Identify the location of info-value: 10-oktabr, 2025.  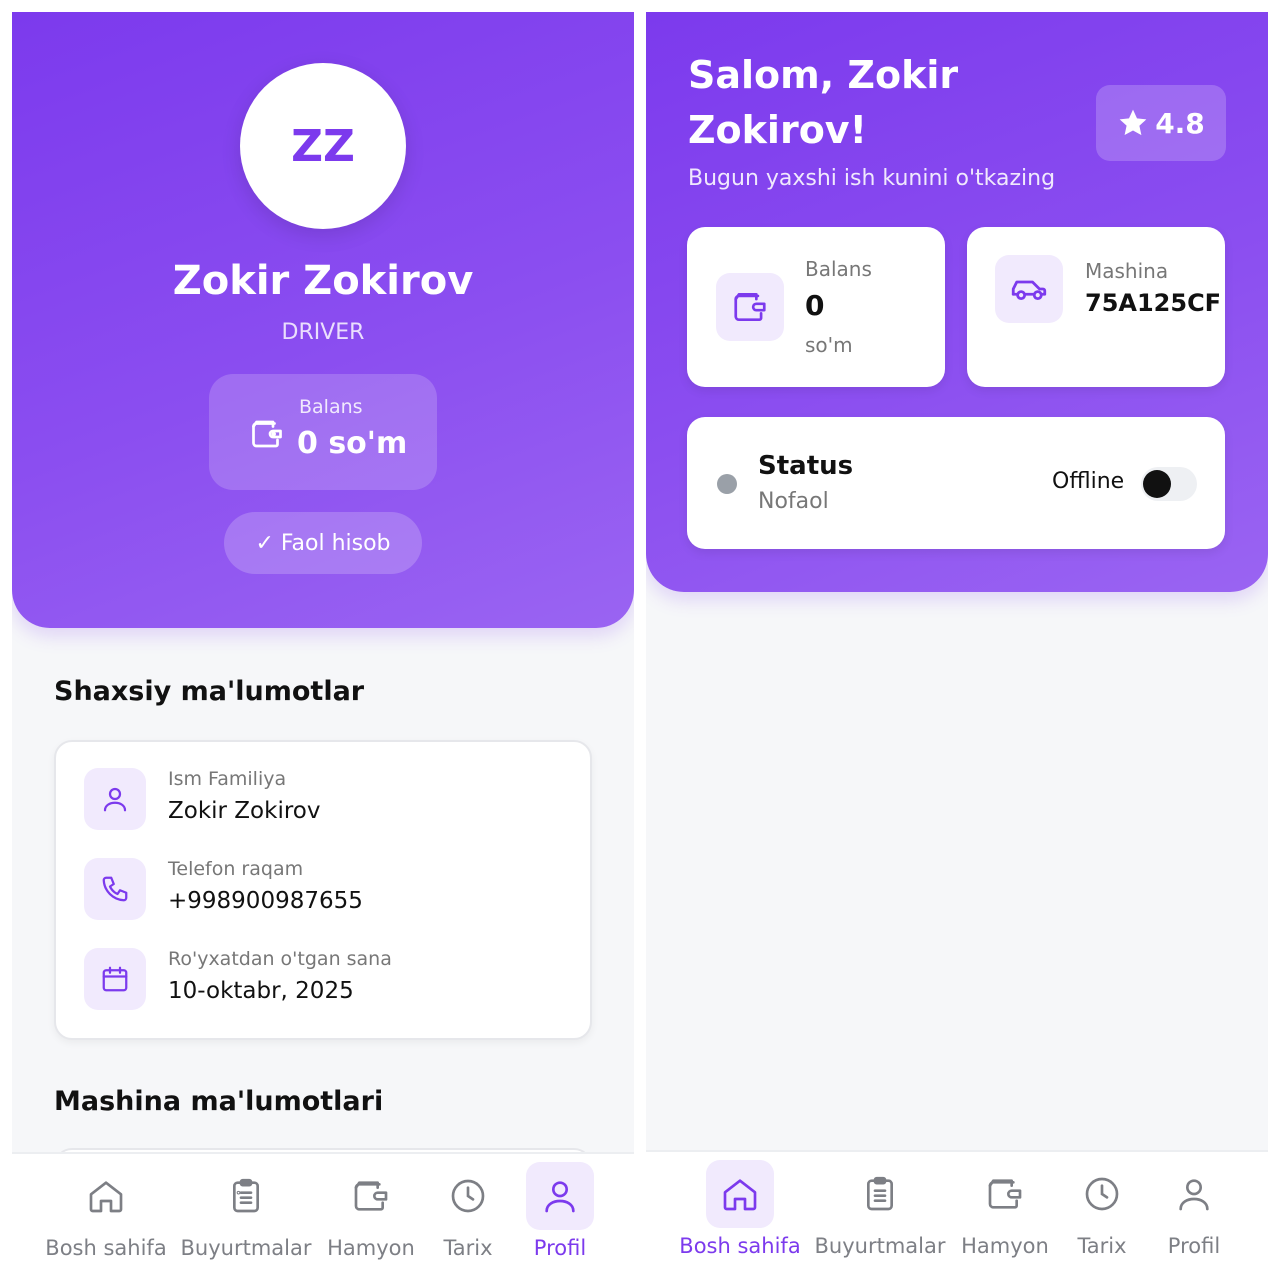
(261, 991).